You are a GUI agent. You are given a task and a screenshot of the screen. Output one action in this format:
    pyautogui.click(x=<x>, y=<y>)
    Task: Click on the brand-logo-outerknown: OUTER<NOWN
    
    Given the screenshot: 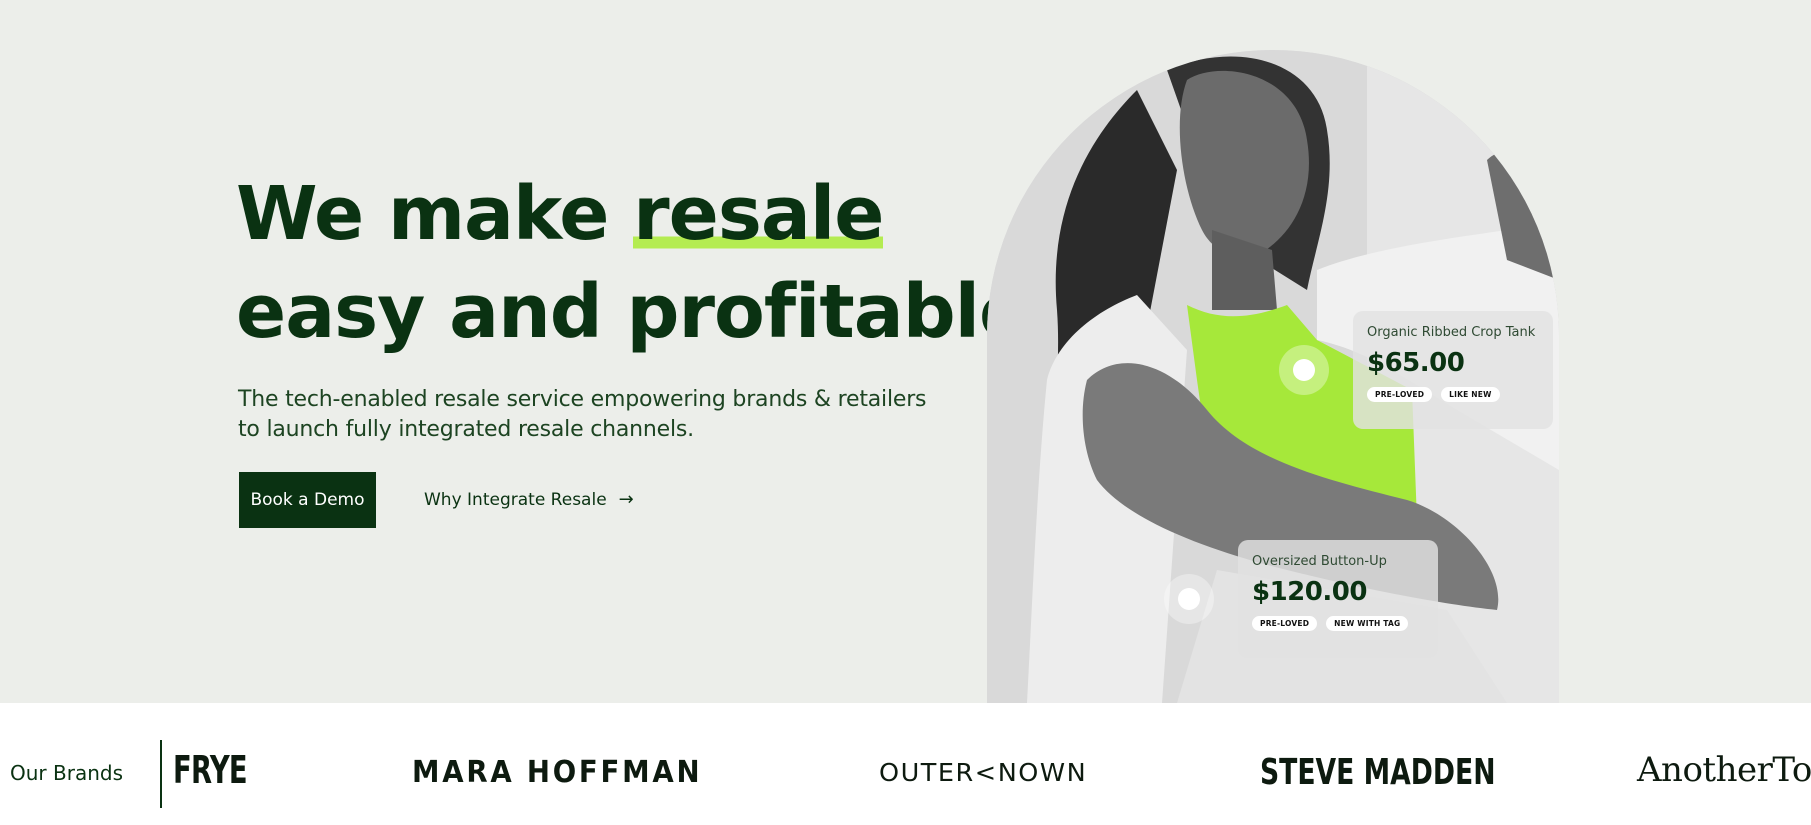 What is the action you would take?
    pyautogui.click(x=983, y=772)
    